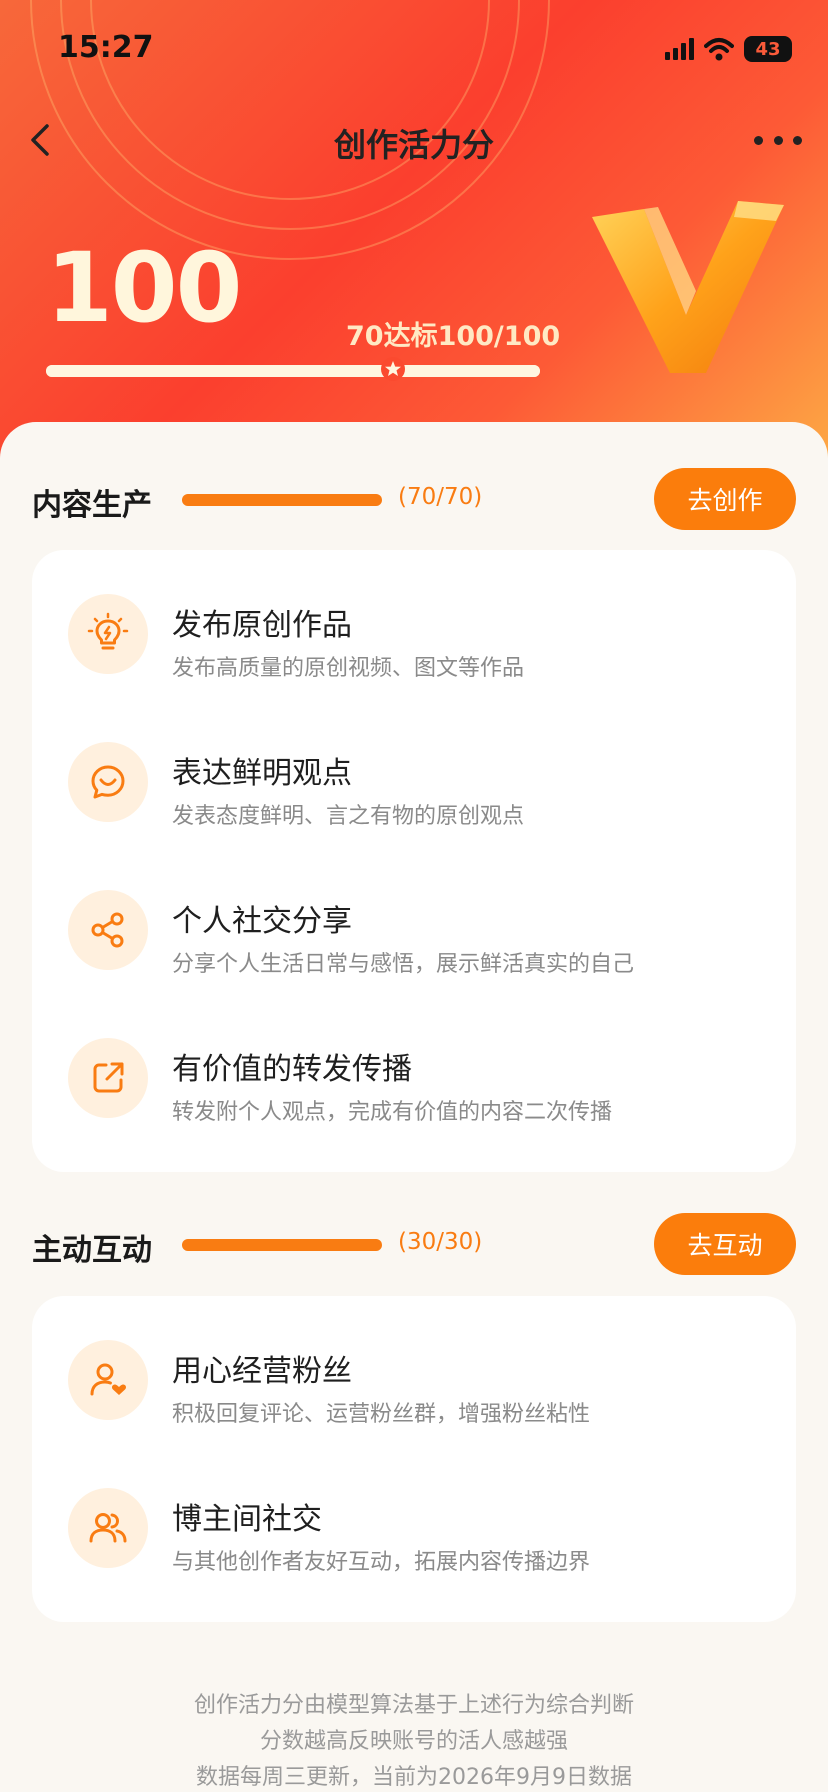  What do you see at coordinates (108, 782) in the screenshot?
I see `chat-smile-icon` at bounding box center [108, 782].